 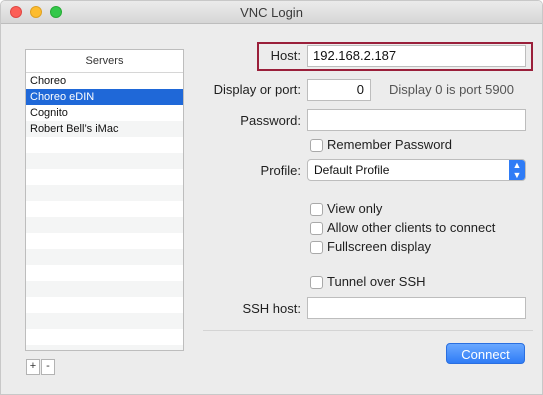 What do you see at coordinates (352, 170) in the screenshot?
I see `profile-select-value: Default Profile` at bounding box center [352, 170].